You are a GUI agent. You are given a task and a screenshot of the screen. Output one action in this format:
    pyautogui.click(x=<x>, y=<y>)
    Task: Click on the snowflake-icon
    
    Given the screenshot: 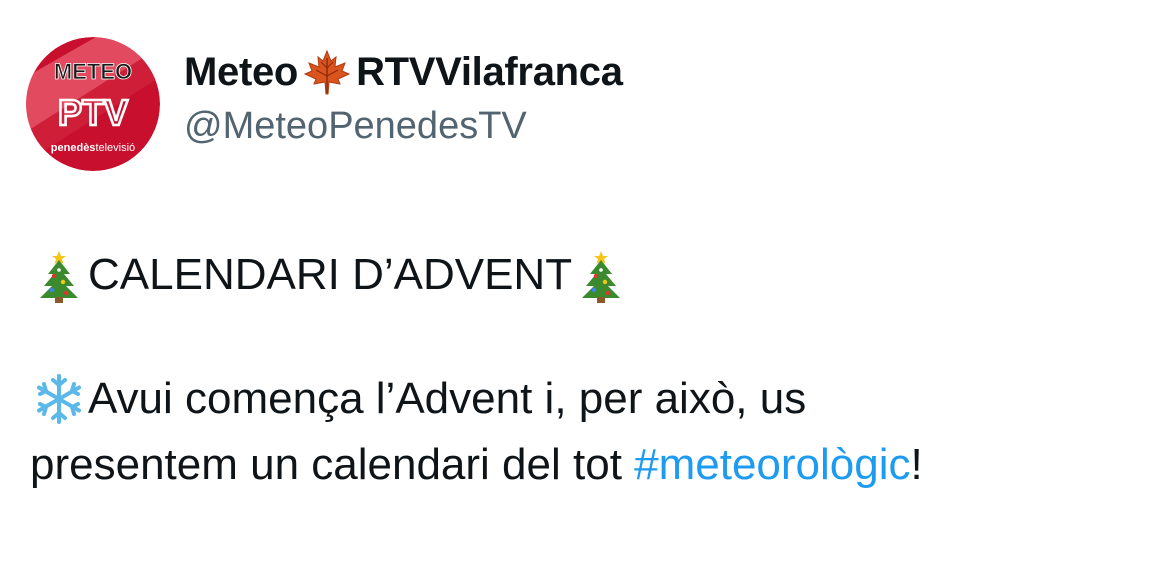 What is the action you would take?
    pyautogui.click(x=59, y=399)
    